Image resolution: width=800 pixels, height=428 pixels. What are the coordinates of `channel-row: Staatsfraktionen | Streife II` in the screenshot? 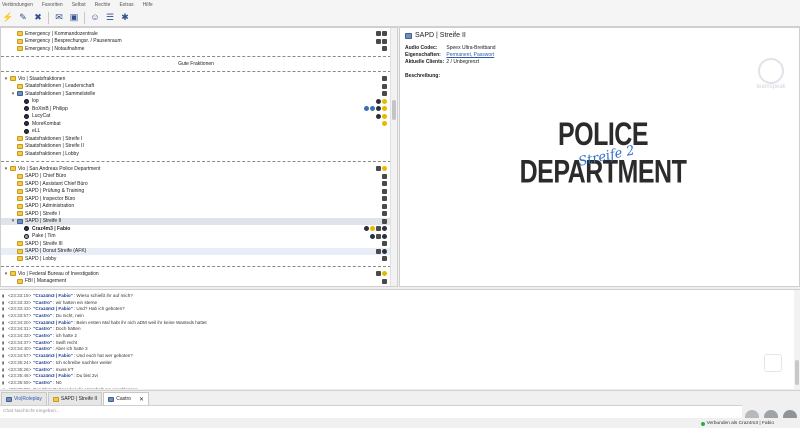 It's located at (196, 147).